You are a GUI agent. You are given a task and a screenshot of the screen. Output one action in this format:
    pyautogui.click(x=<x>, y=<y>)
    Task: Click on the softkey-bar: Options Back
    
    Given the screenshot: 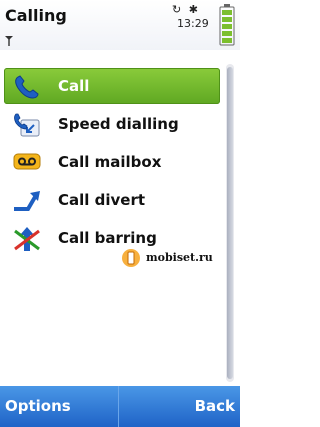 What is the action you would take?
    pyautogui.click(x=120, y=406)
    